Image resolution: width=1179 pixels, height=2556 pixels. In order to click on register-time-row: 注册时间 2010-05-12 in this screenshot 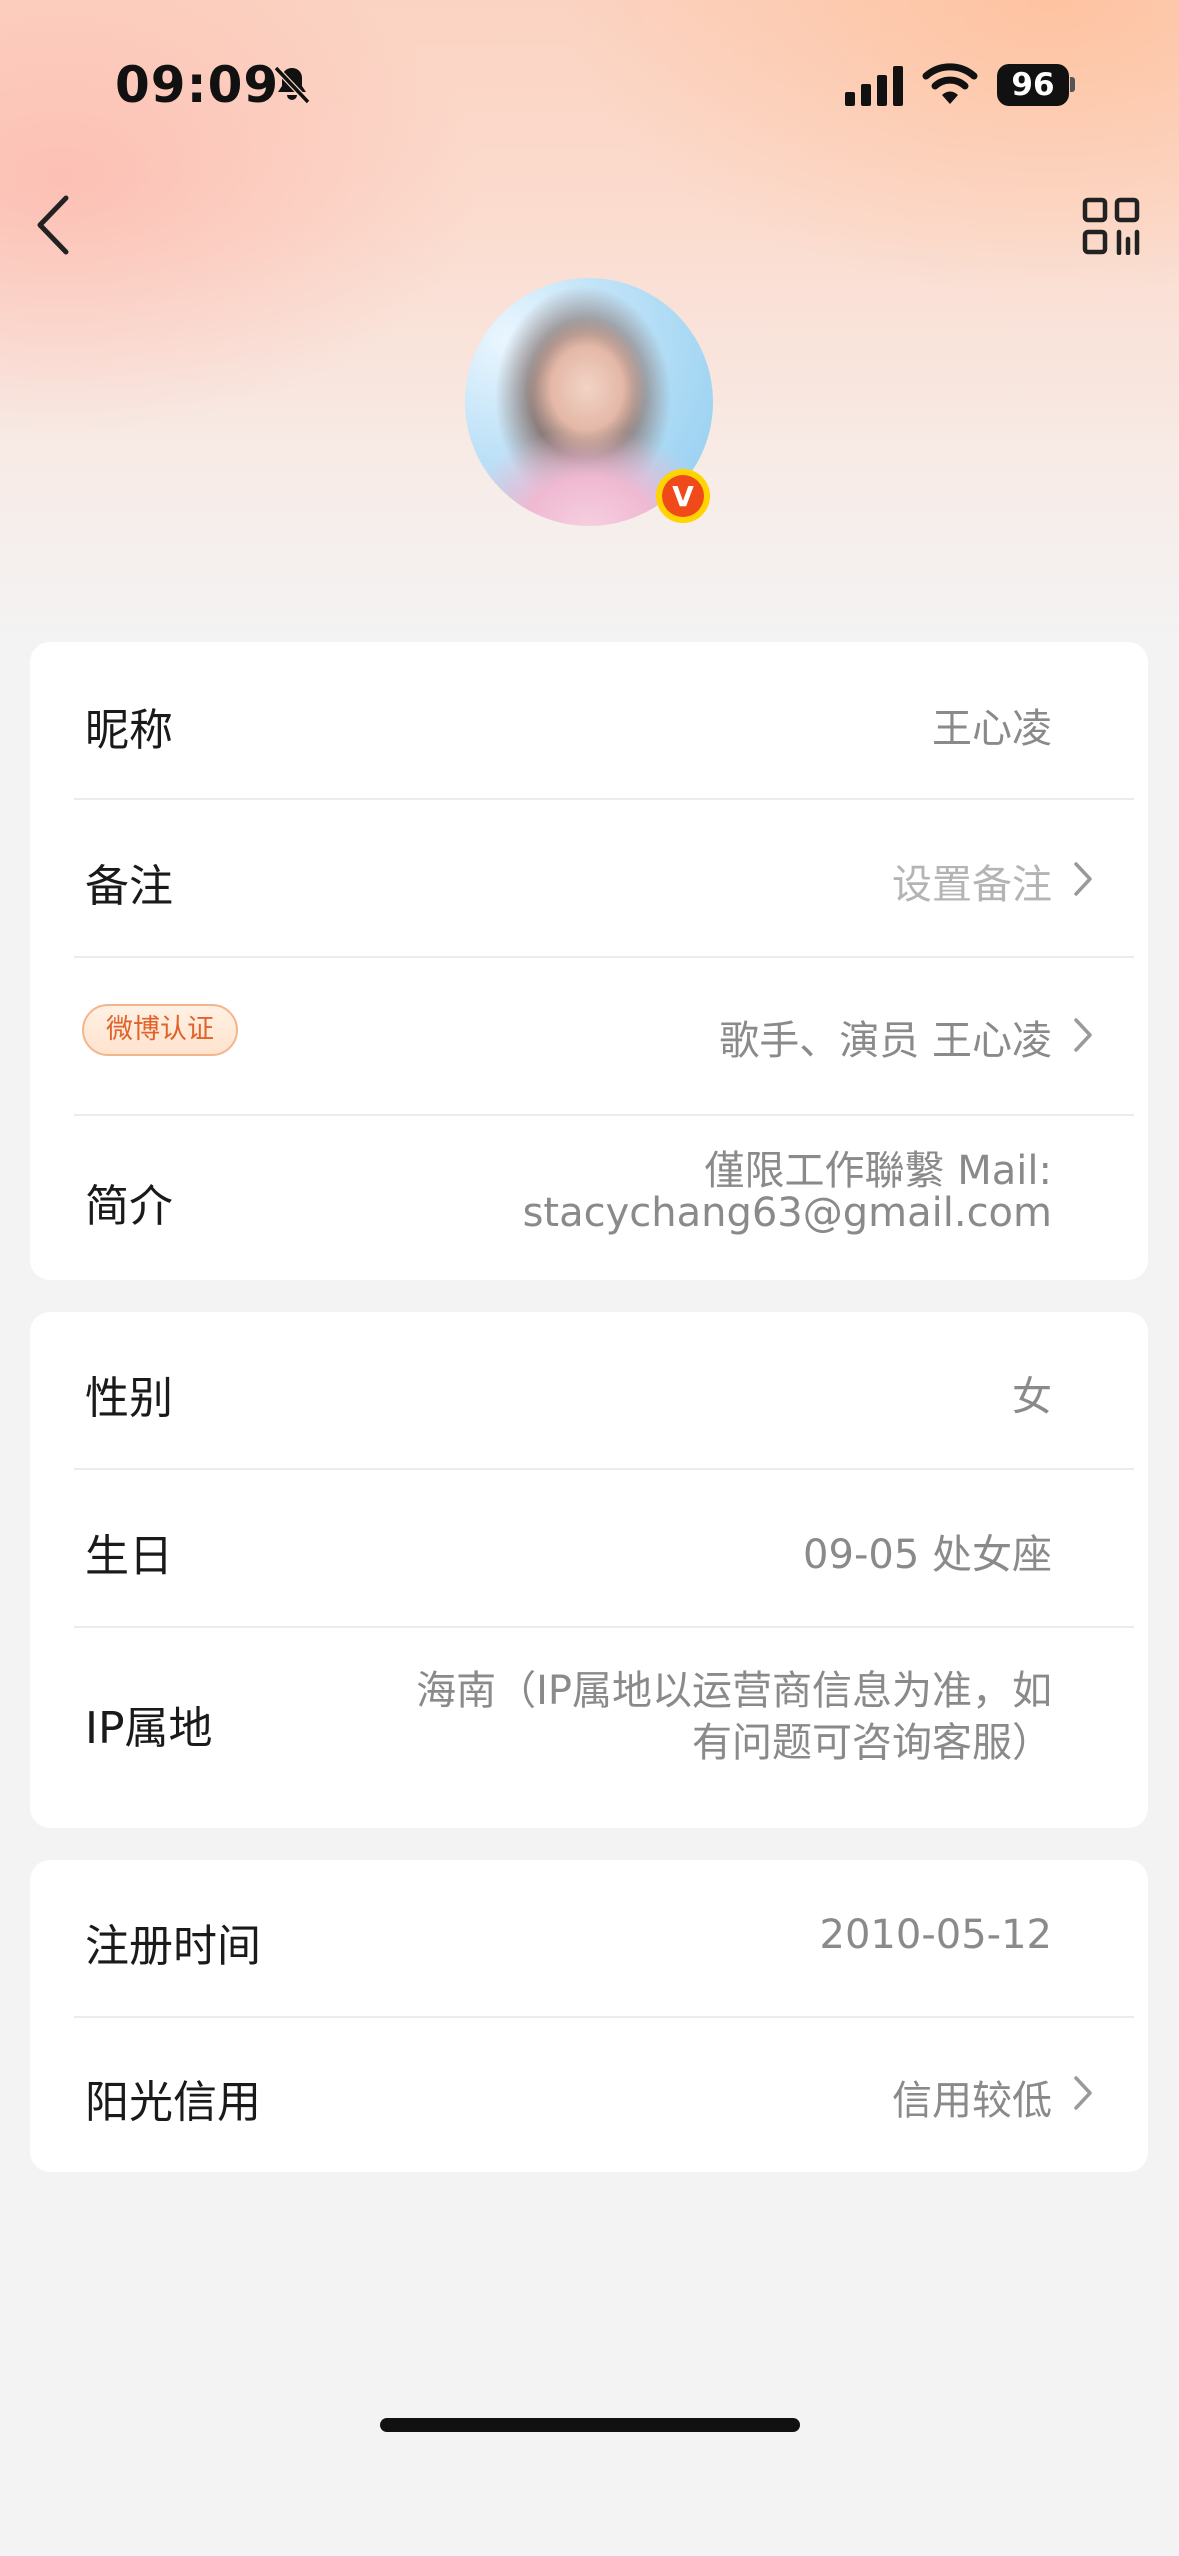, I will do `click(589, 1938)`.